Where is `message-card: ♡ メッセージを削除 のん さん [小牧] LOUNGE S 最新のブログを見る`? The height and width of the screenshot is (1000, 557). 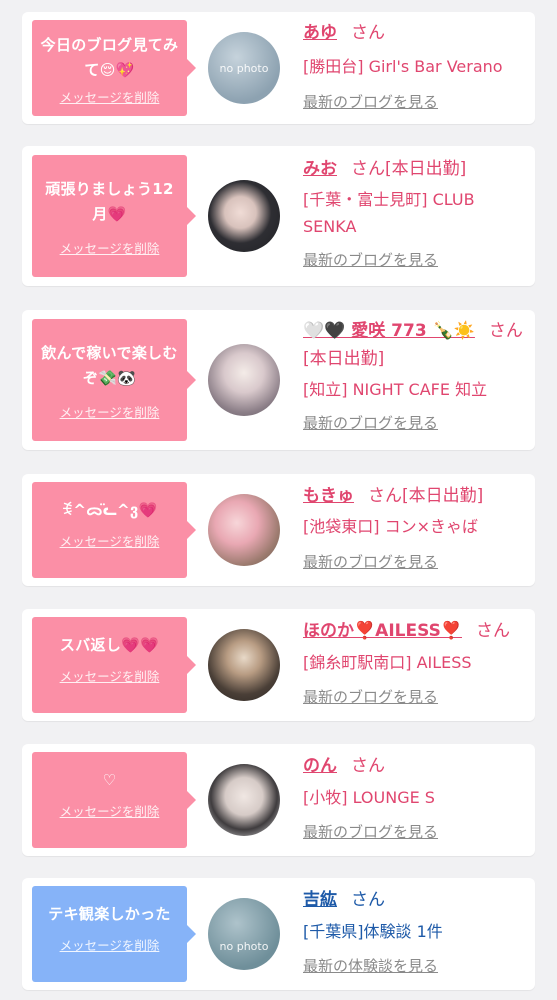 message-card: ♡ メッセージを削除 のん さん [小牧] LOUNGE S 最新のブログを見る is located at coordinates (278, 800).